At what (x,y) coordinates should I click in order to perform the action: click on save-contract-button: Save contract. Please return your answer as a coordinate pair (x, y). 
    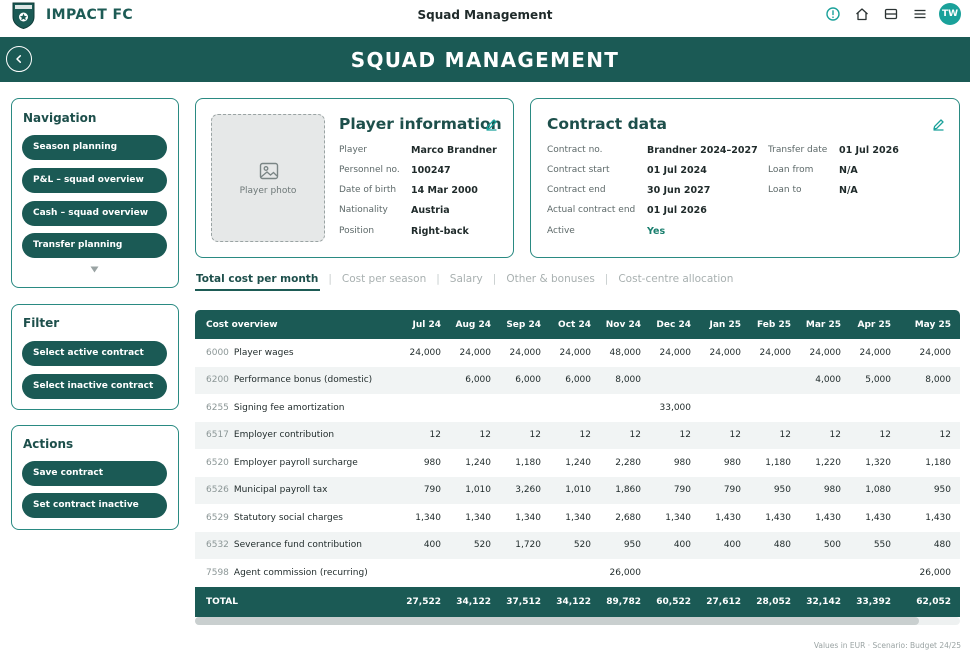
    Looking at the image, I should click on (94, 473).